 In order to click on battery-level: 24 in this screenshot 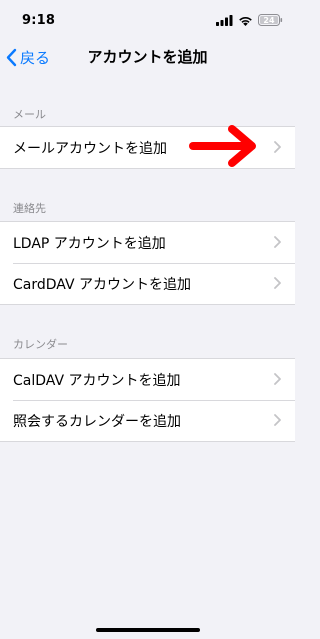, I will do `click(269, 20)`.